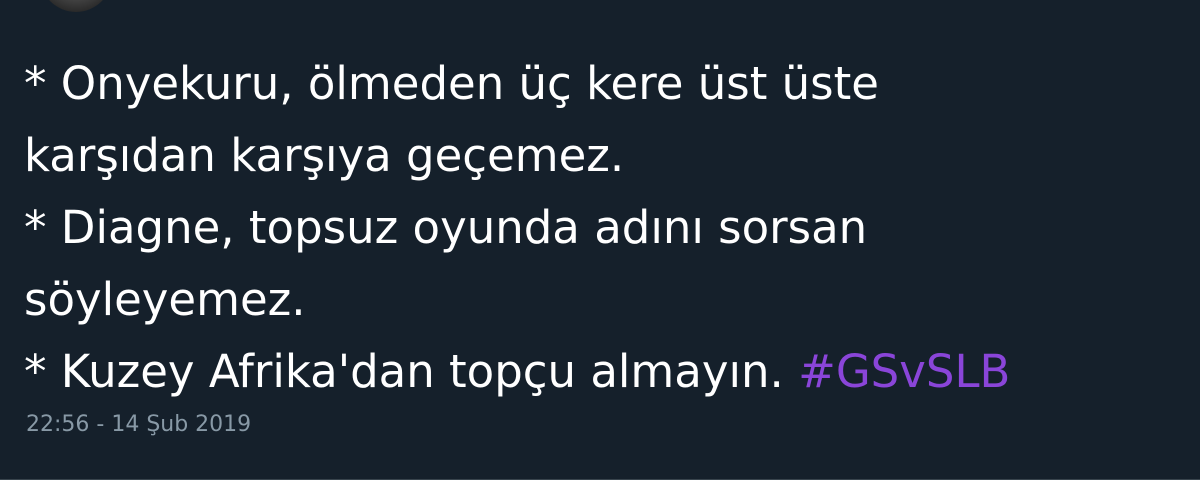 This screenshot has height=480, width=1200. Describe the element at coordinates (138, 424) in the screenshot. I see `tweet-timestamp: 22:56 - 14 Şub 2019` at that location.